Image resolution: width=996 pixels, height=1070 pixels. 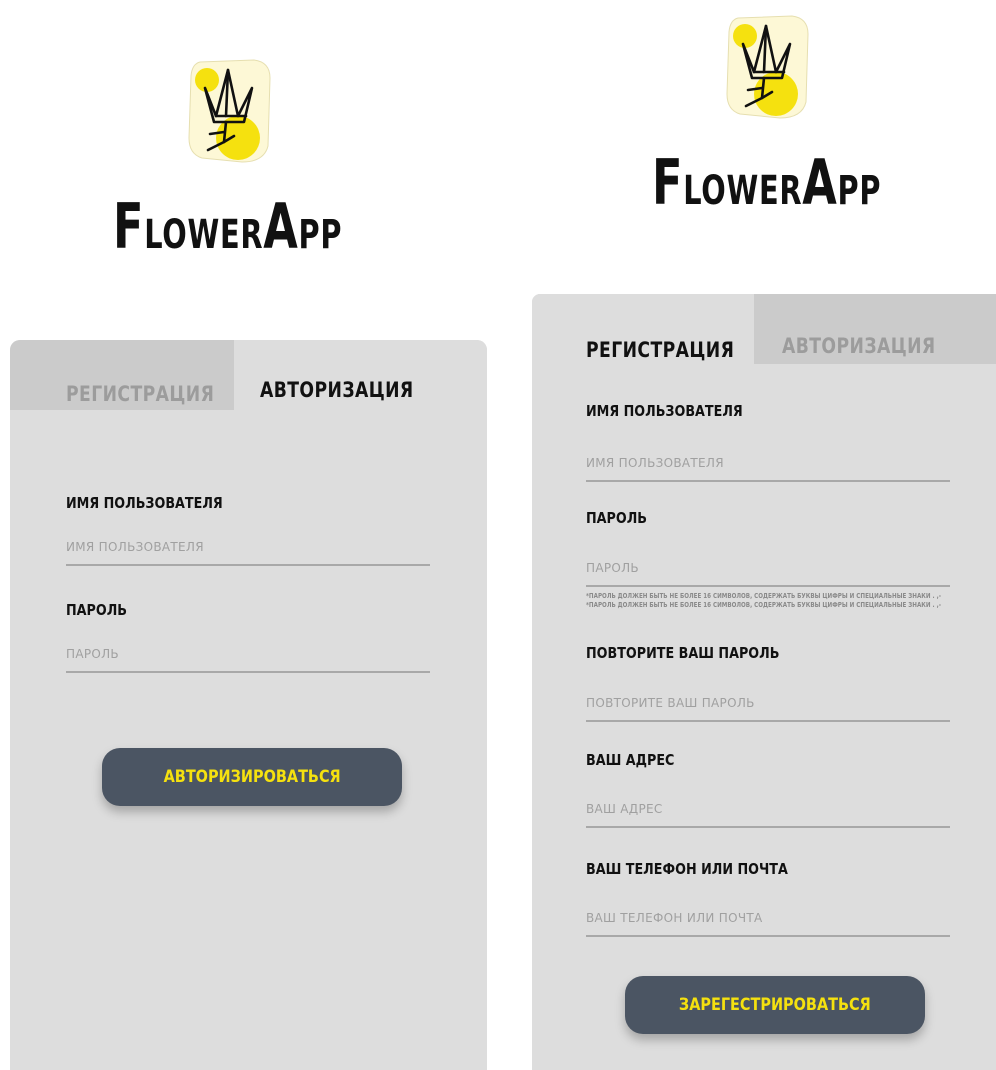 What do you see at coordinates (768, 704) in the screenshot?
I see `repeat-password-input` at bounding box center [768, 704].